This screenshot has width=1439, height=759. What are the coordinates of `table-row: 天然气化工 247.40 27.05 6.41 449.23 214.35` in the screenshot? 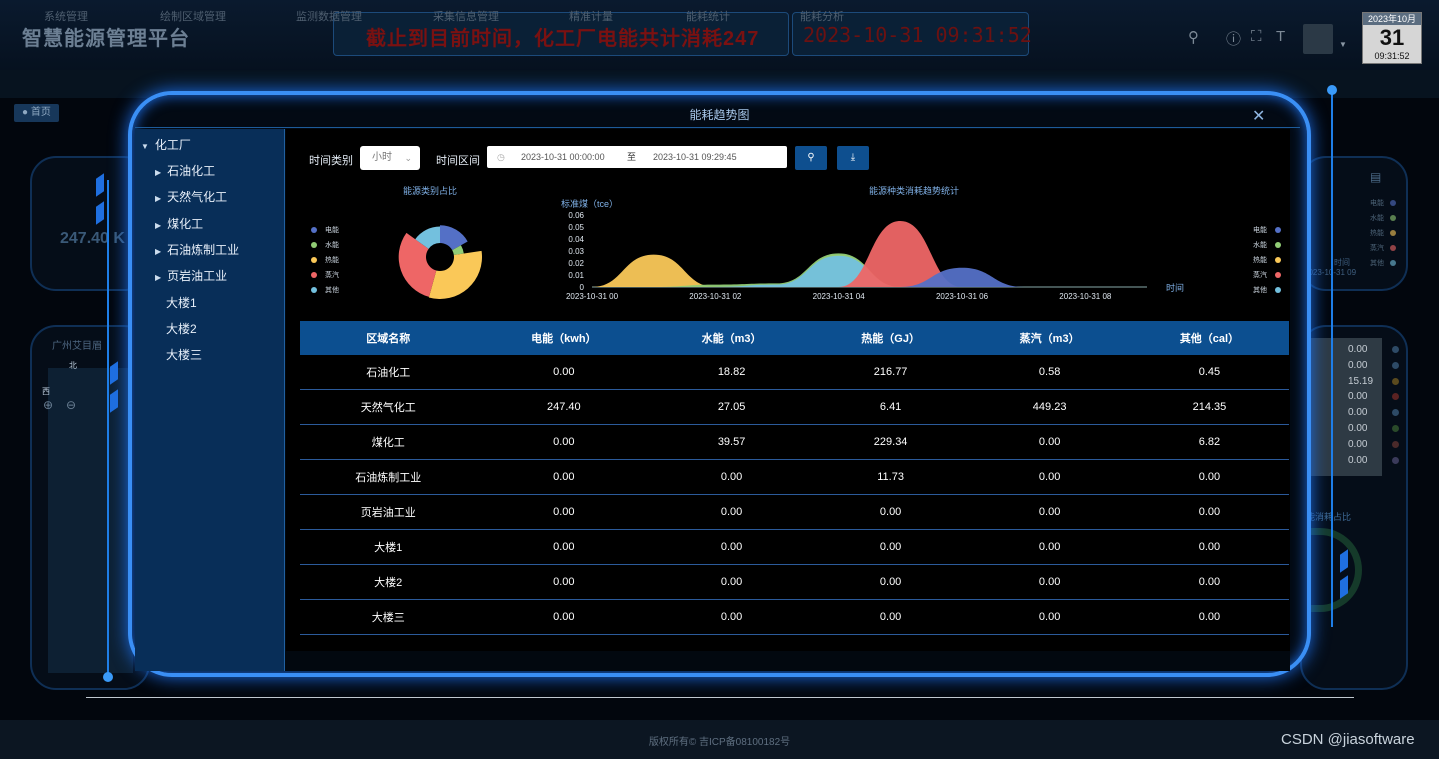 It's located at (794, 407).